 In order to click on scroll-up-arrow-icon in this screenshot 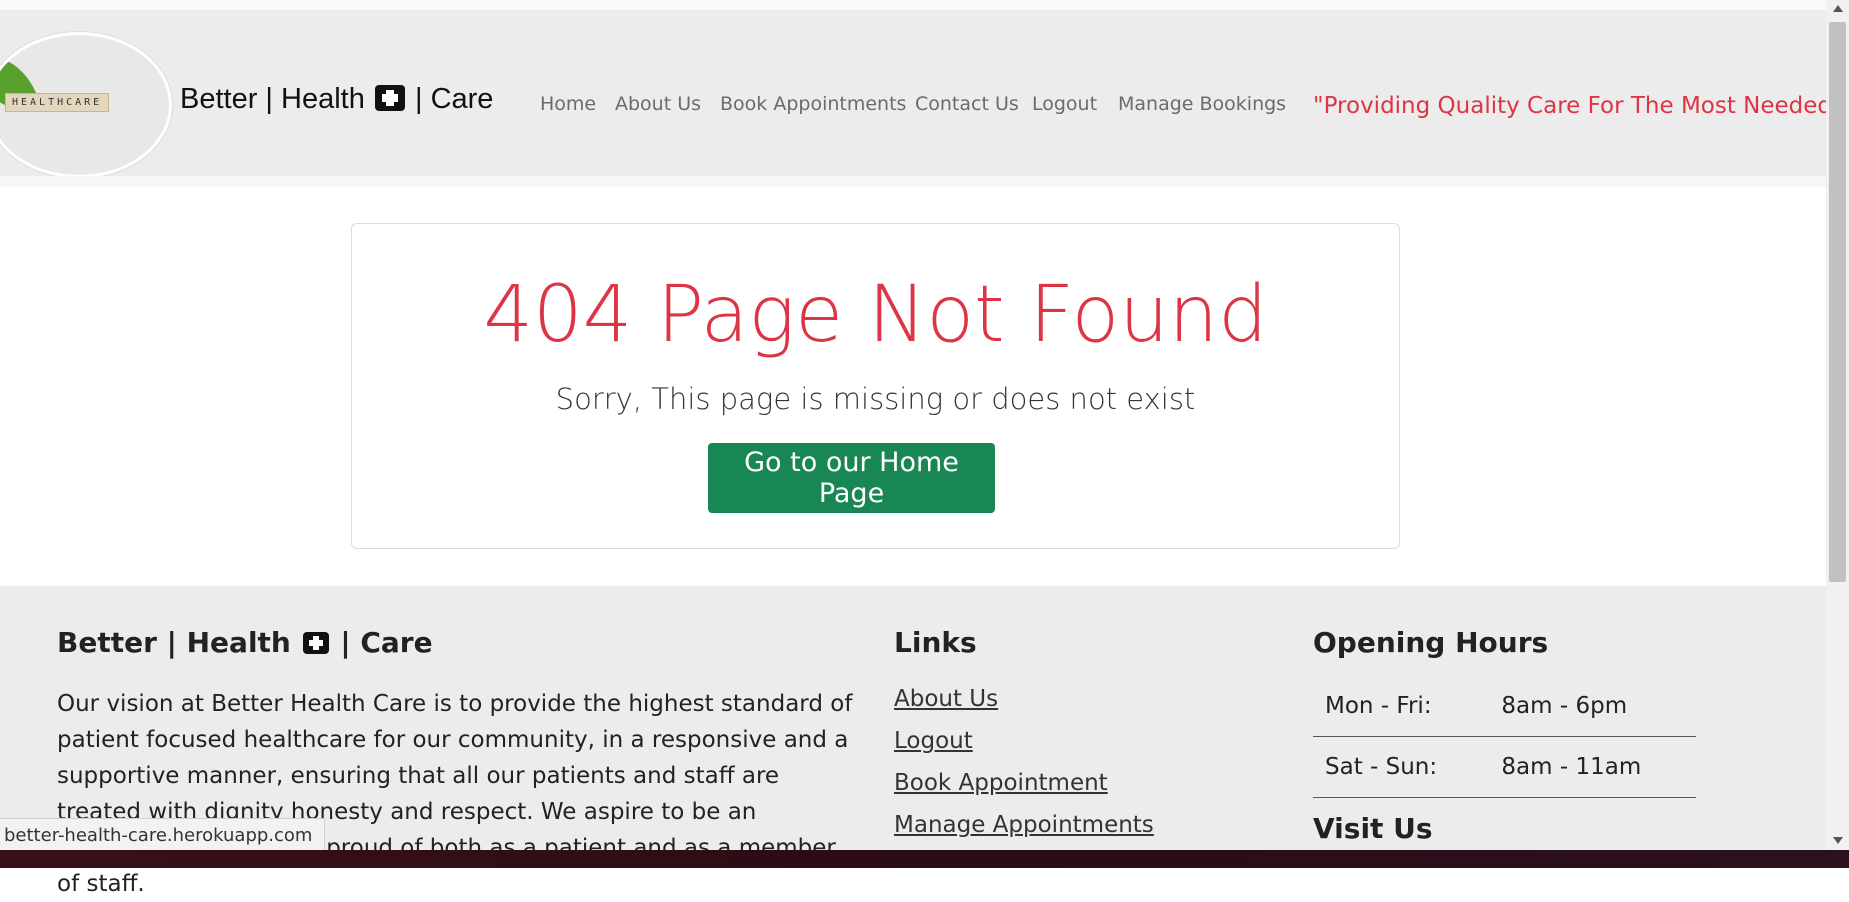, I will do `click(1838, 8)`.